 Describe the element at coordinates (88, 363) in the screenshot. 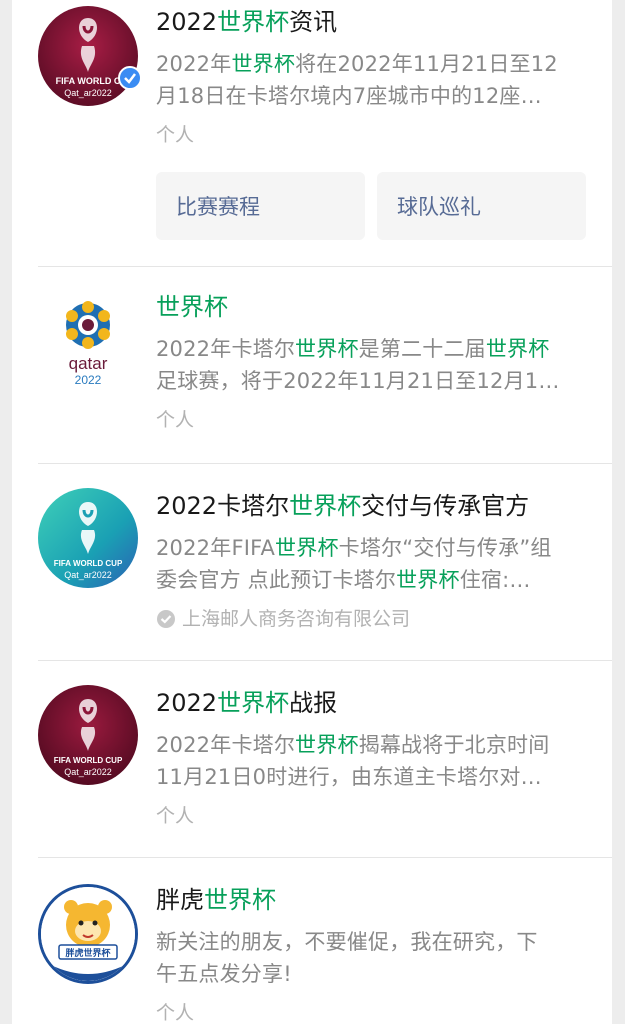

I see `avatar-text-top: qatar` at that location.